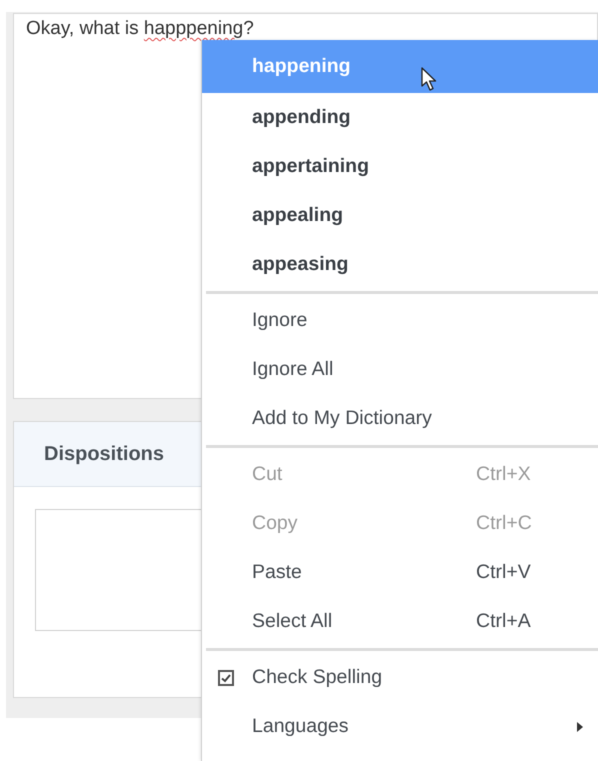 The image size is (598, 761). I want to click on menu-item: Paste Ctrl+V, so click(400, 572).